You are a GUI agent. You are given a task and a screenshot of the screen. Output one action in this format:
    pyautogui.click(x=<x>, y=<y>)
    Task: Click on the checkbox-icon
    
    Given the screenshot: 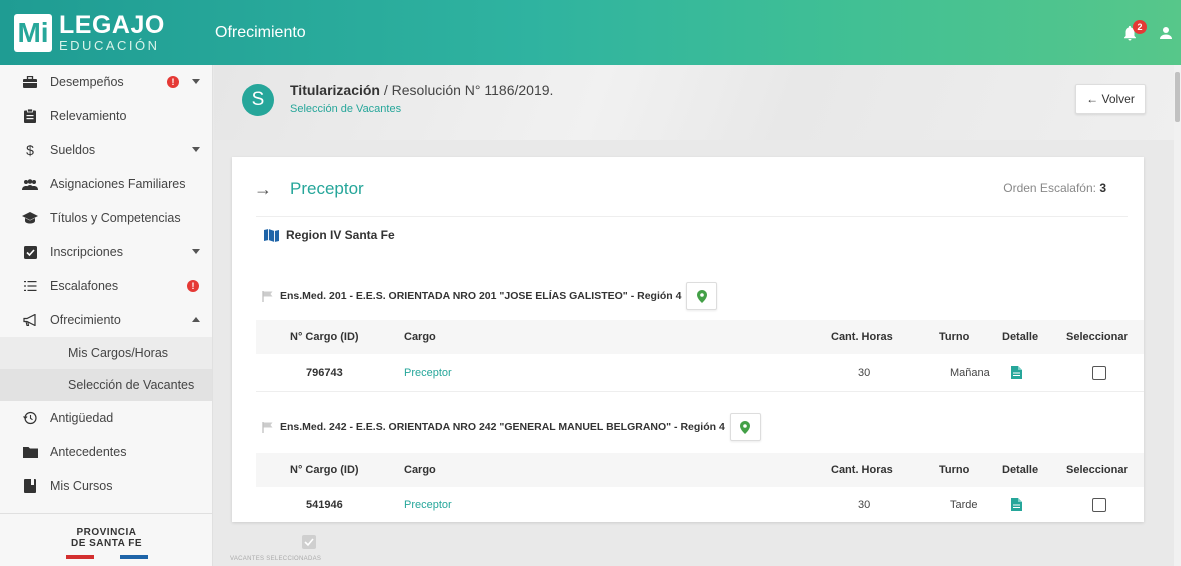 What is the action you would take?
    pyautogui.click(x=30, y=252)
    